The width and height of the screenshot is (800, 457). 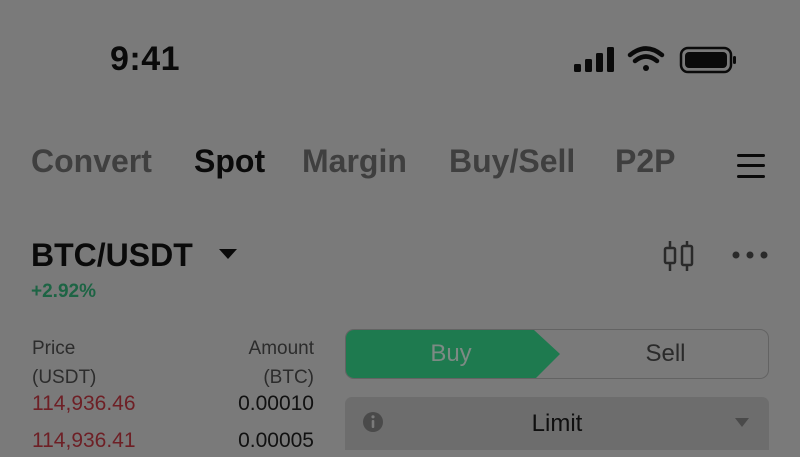 I want to click on trade-nav: Convert Spot Margin Buy/Sell P2P, so click(x=401, y=166).